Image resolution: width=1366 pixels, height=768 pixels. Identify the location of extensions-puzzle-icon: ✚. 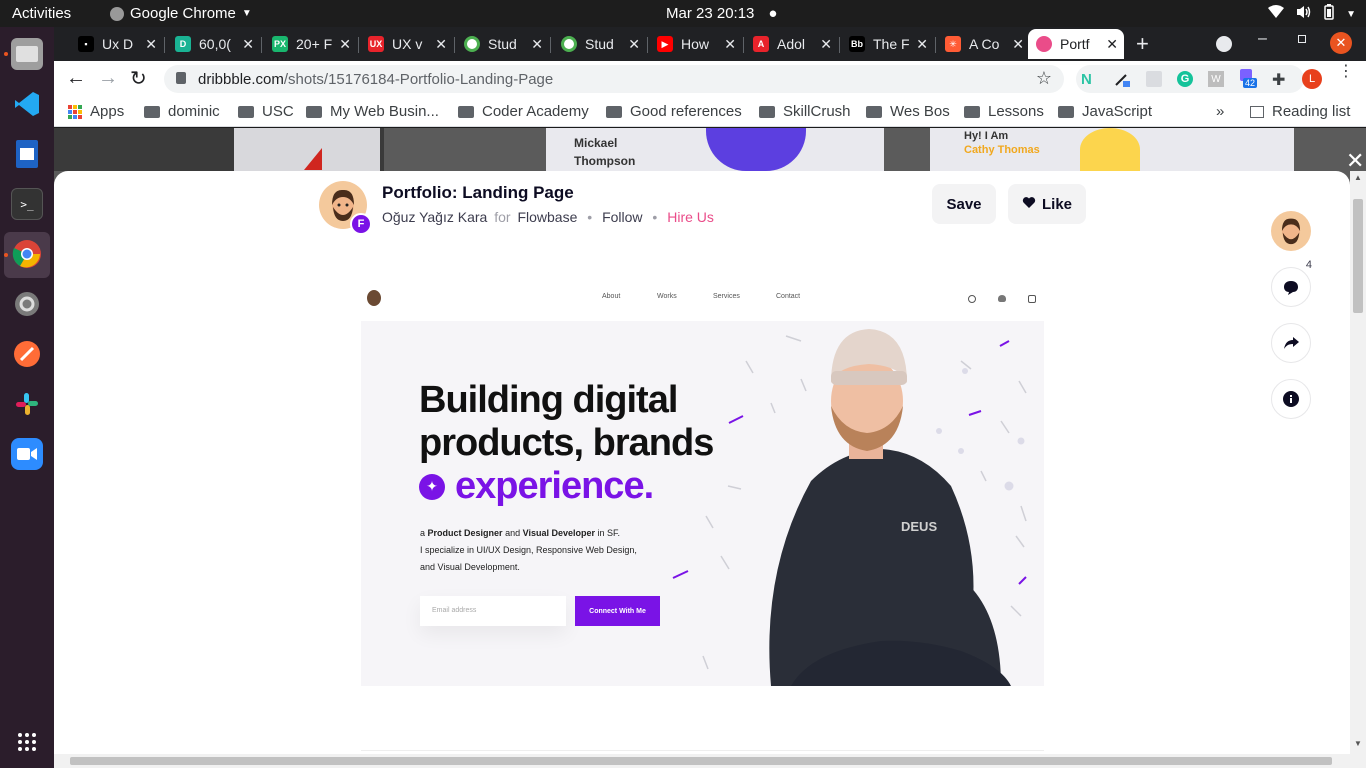
(1278, 80).